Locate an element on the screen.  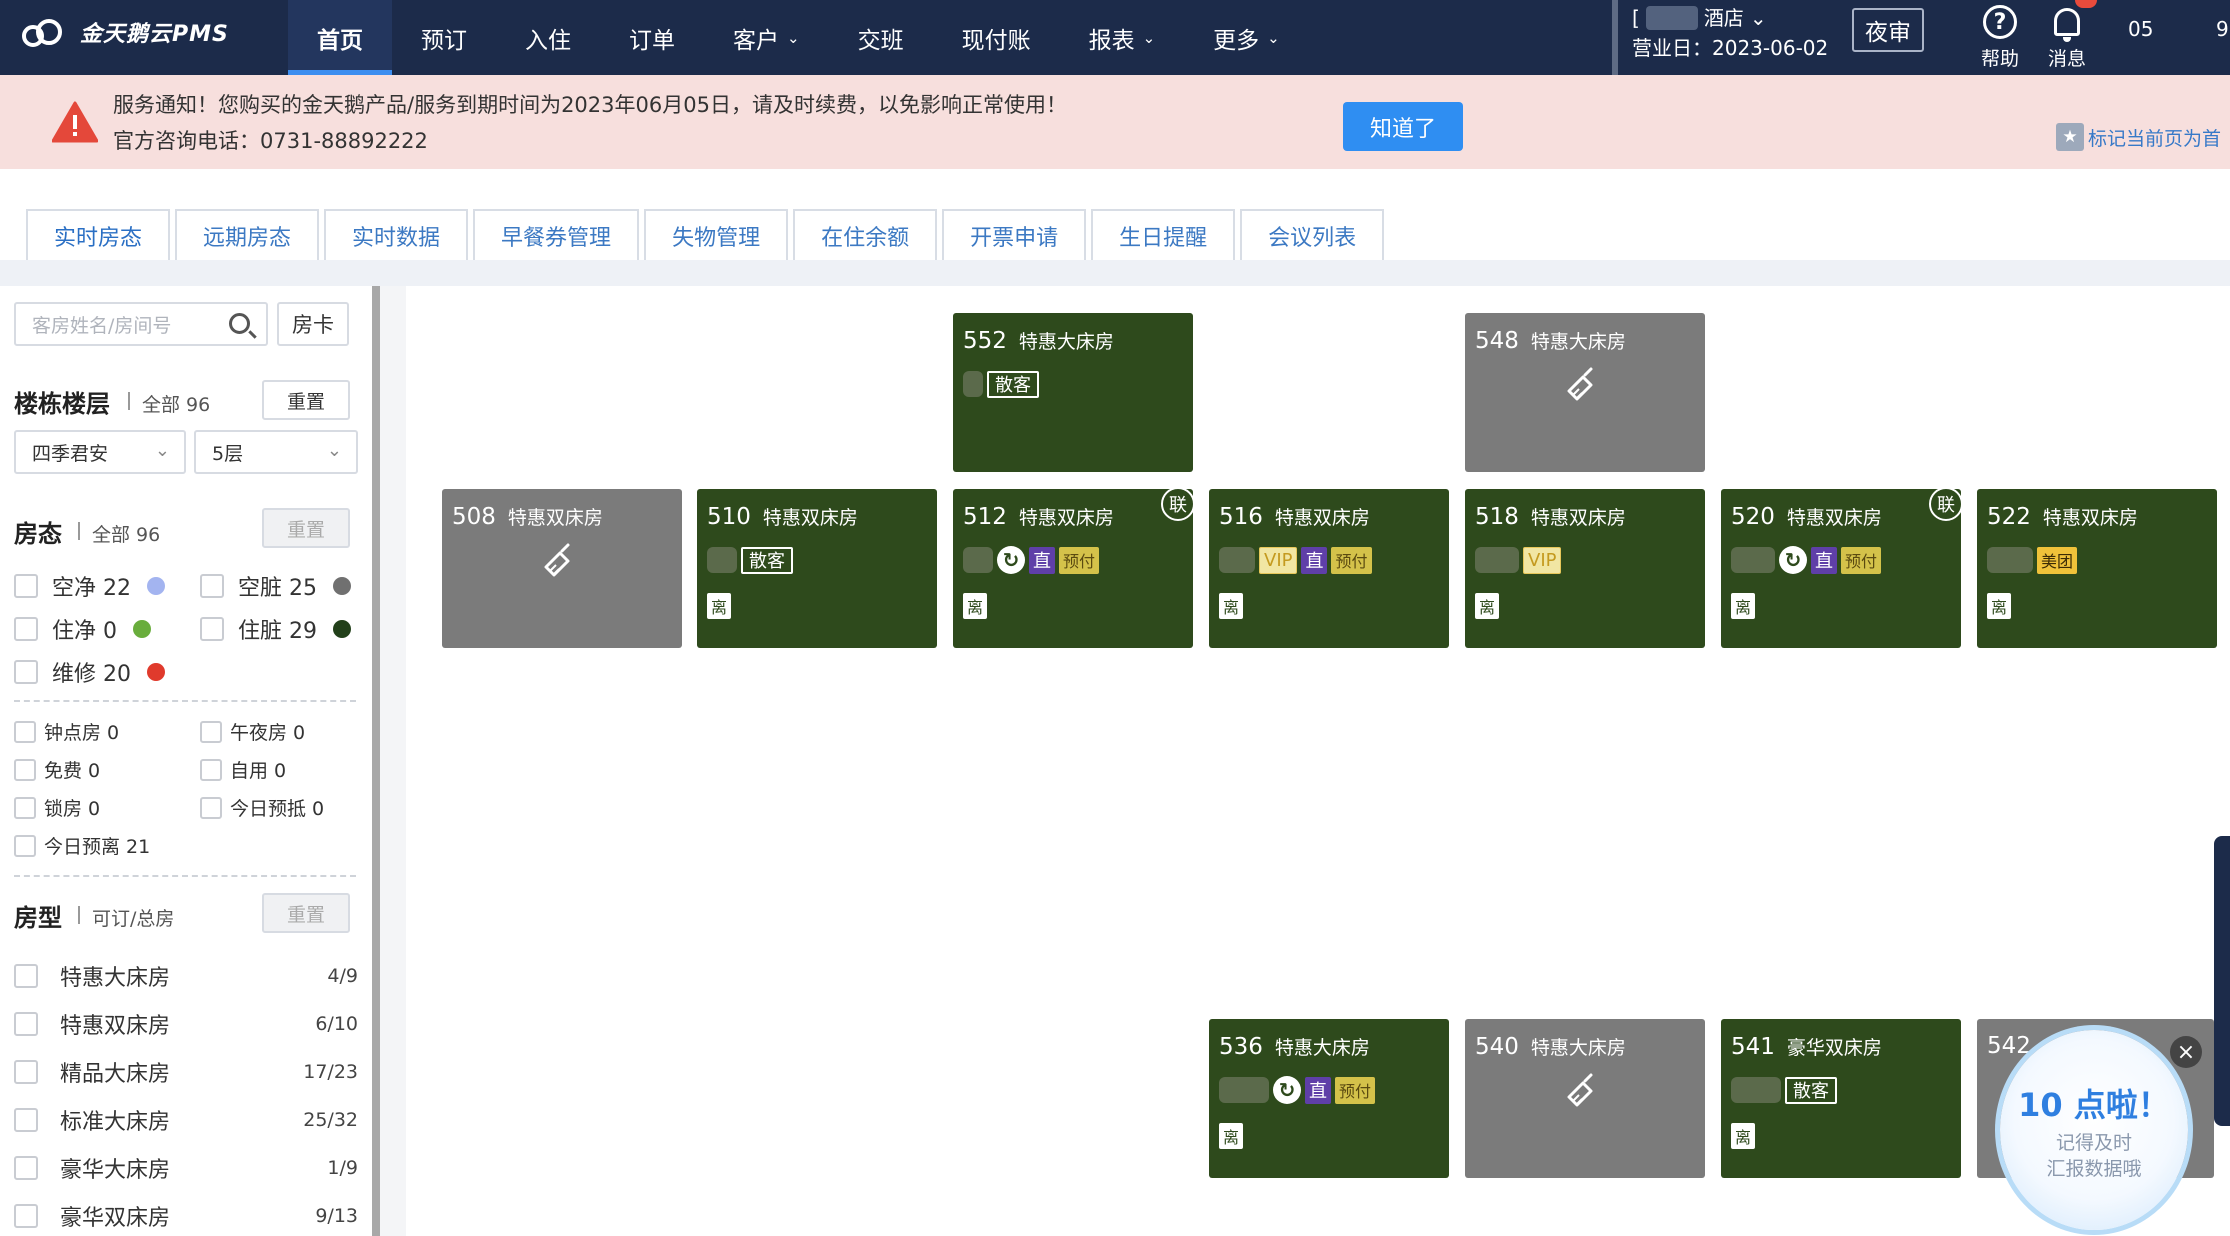
status-vacant-dirty-checkbox: 空脏 25 is located at coordinates (275, 586).